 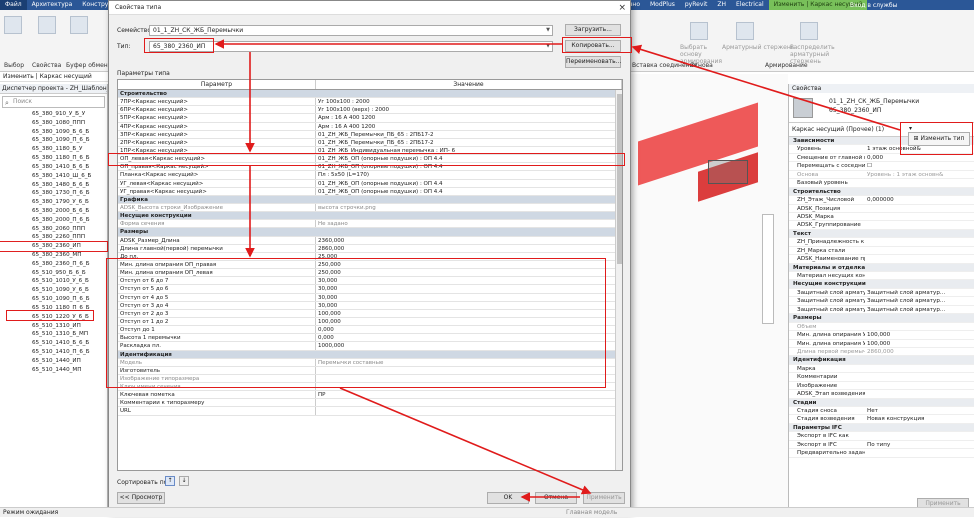 What do you see at coordinates (469, 174) in the screenshot?
I see `param-value: Пл : 5x50 (L=170)` at bounding box center [469, 174].